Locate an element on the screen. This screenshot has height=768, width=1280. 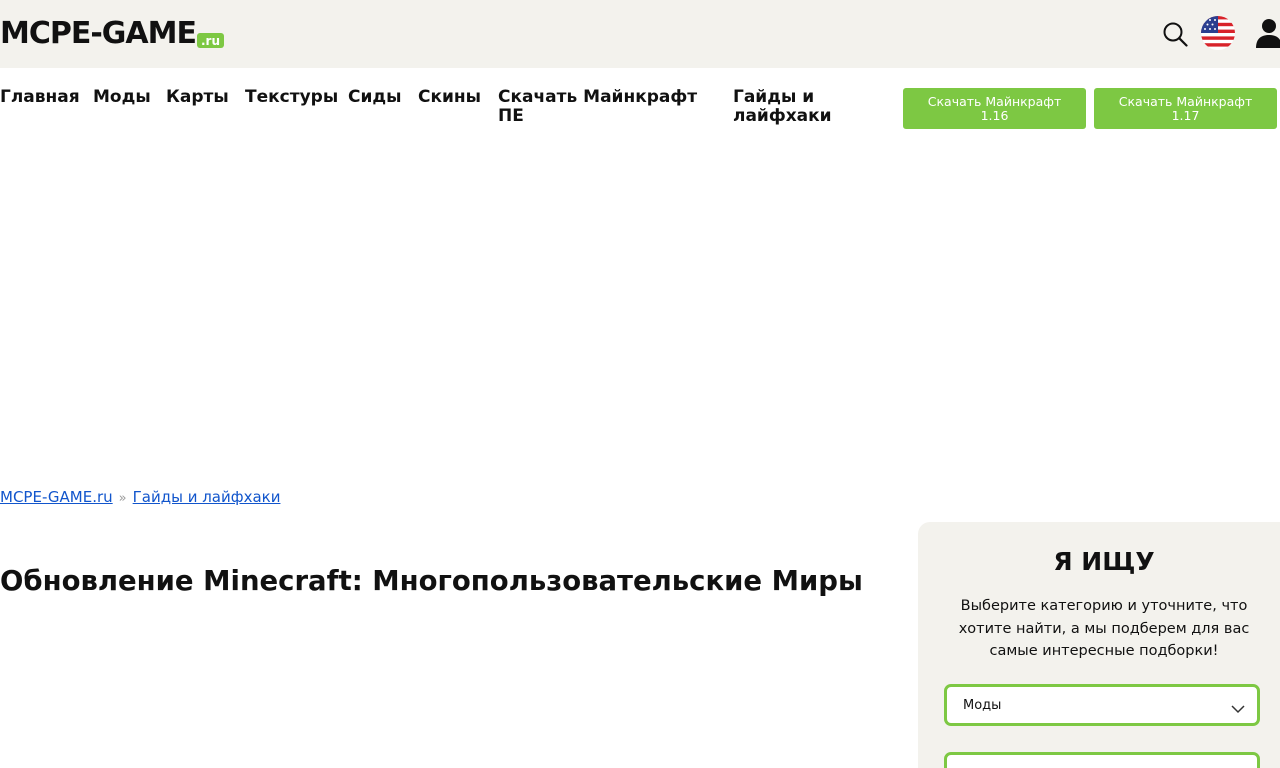
us-flag-icon is located at coordinates (1218, 33).